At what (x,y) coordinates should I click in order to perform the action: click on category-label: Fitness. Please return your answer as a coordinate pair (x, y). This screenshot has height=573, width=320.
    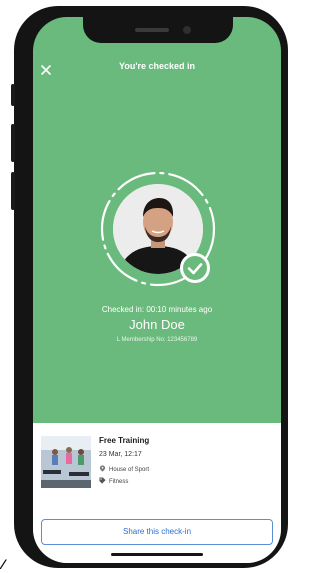
    Looking at the image, I should click on (119, 482).